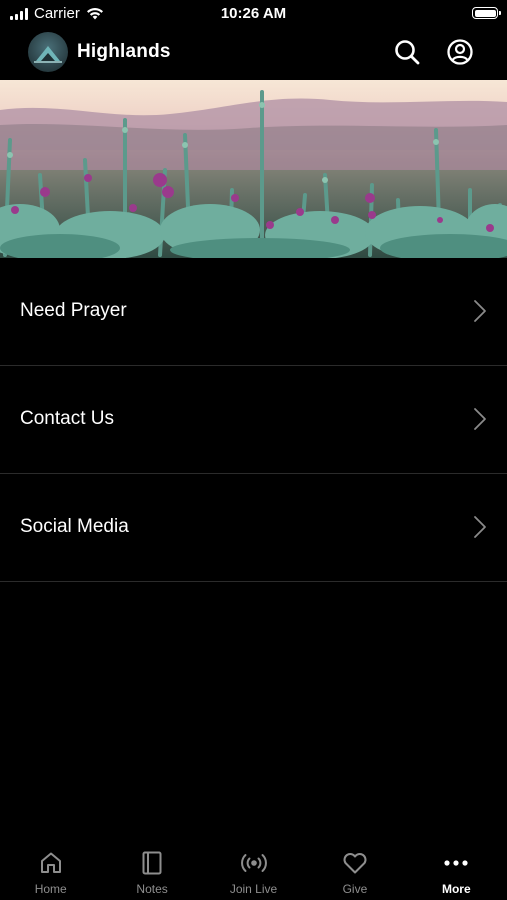 The image size is (507, 900). What do you see at coordinates (50, 889) in the screenshot?
I see `tab-label: Home` at bounding box center [50, 889].